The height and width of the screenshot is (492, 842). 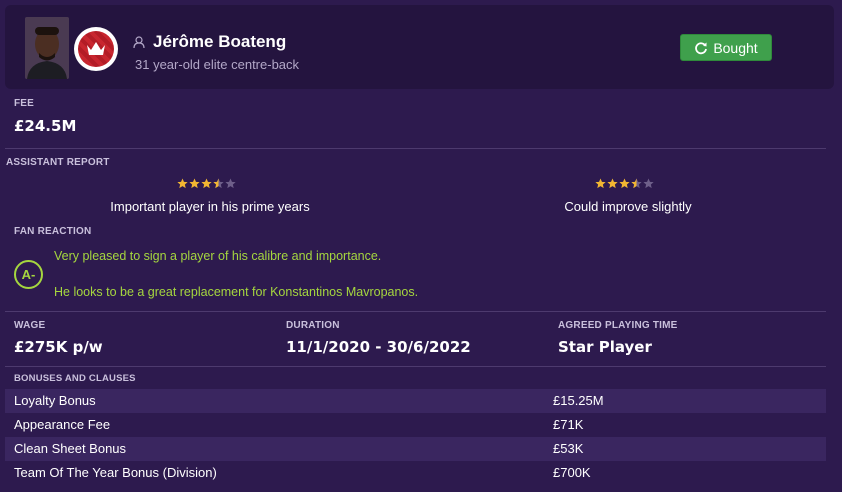 I want to click on player-name: Jérôme Boateng, so click(x=219, y=42).